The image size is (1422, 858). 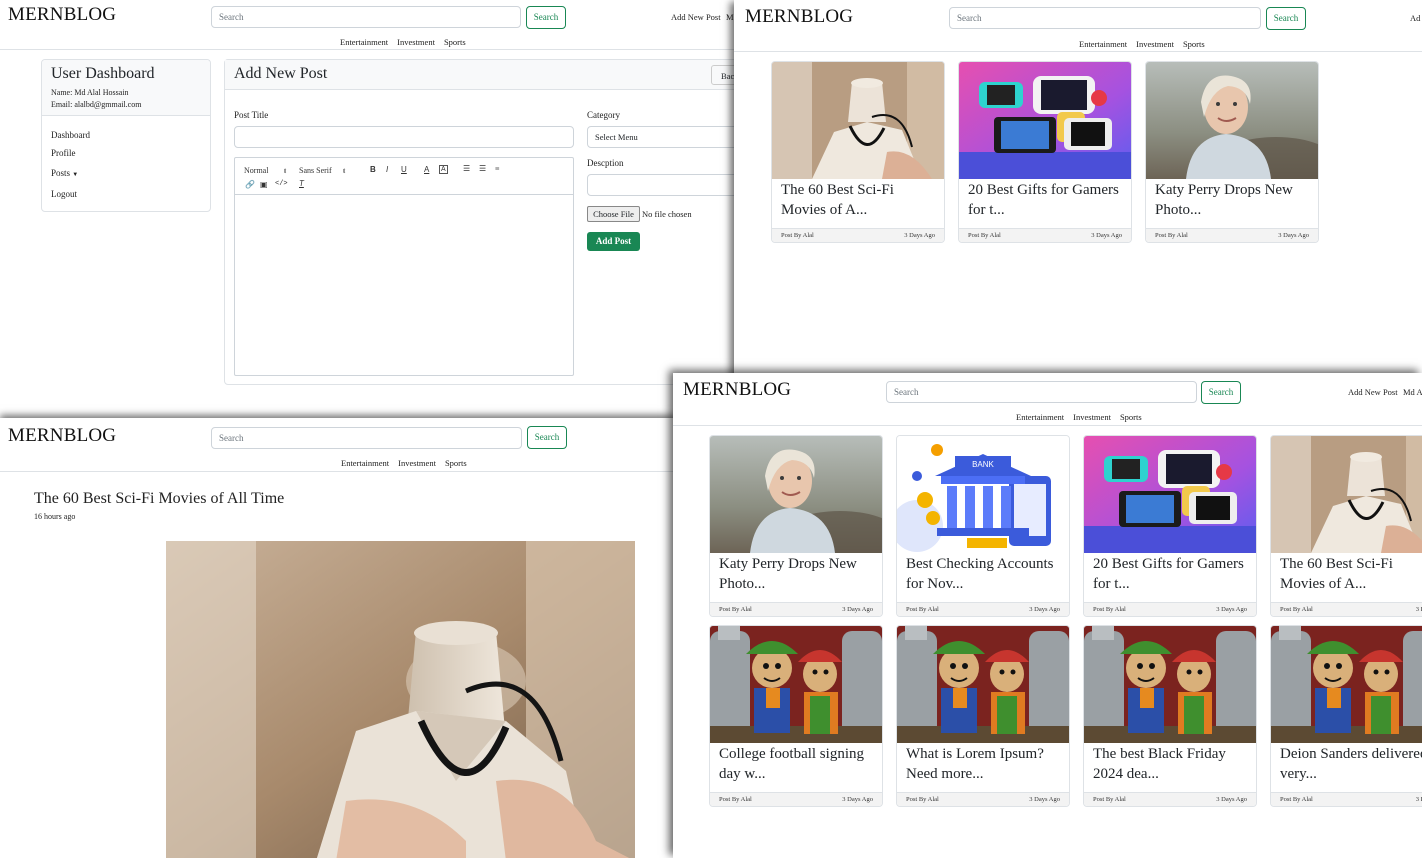 I want to click on link-icon: 🔗, so click(x=250, y=184).